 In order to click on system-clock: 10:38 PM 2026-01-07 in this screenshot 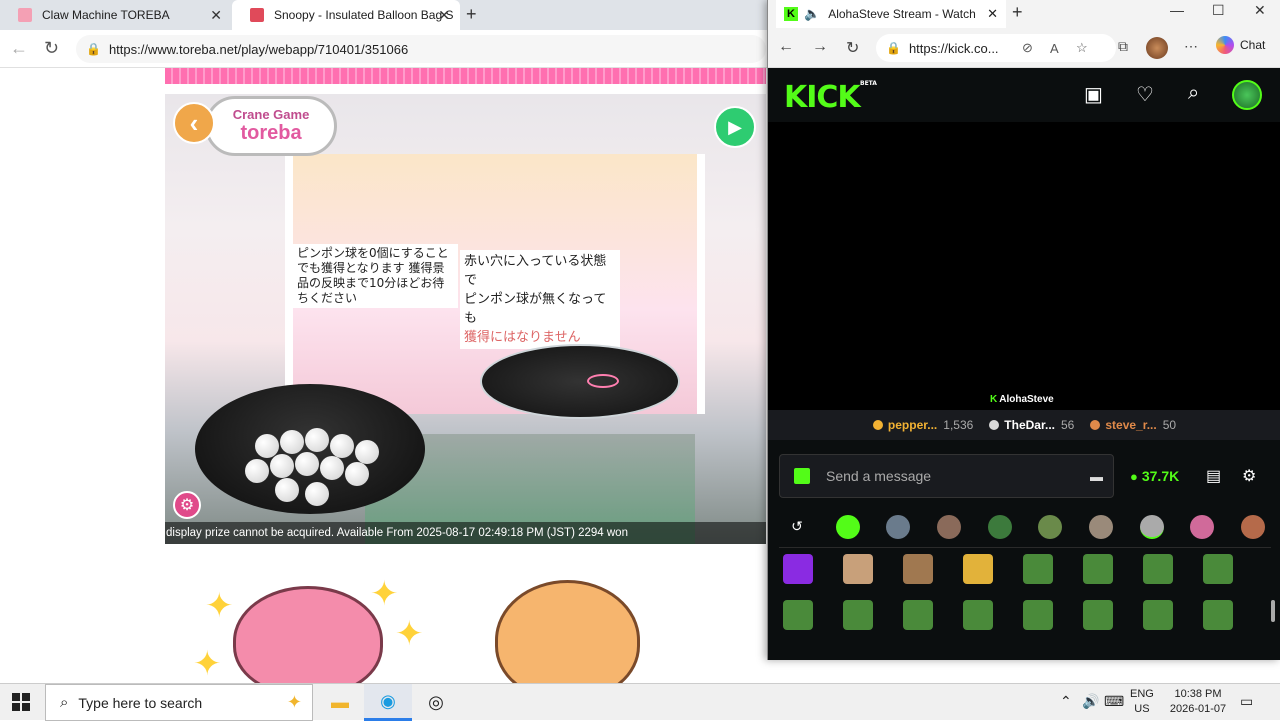, I will do `click(1198, 702)`.